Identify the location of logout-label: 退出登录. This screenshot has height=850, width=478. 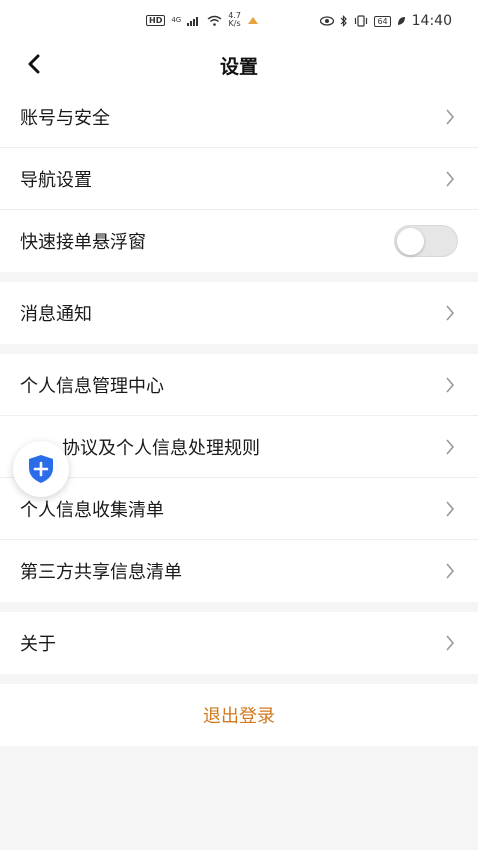
(239, 716).